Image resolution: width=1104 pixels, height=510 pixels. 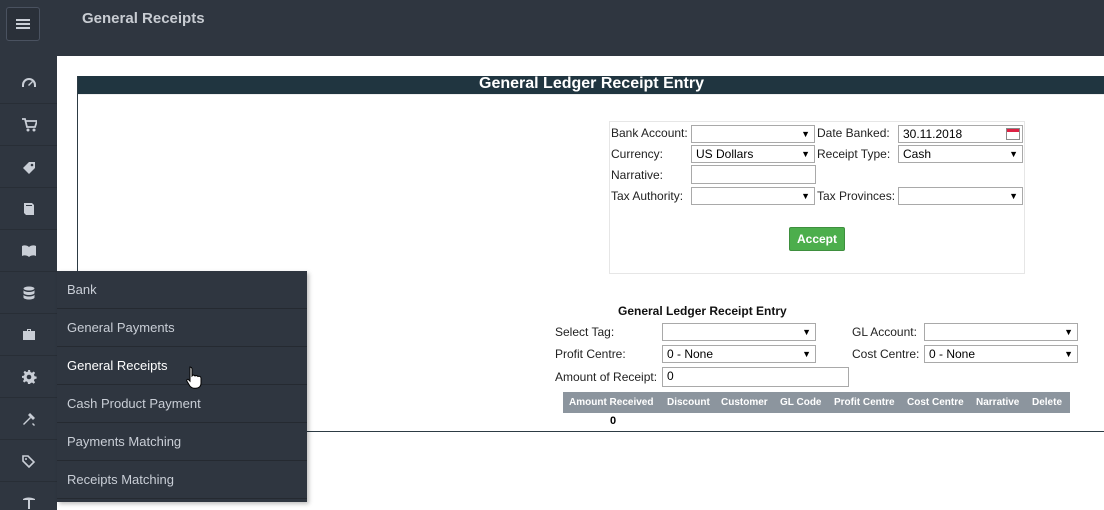 I want to click on sidebar-item-setup, so click(x=28, y=377).